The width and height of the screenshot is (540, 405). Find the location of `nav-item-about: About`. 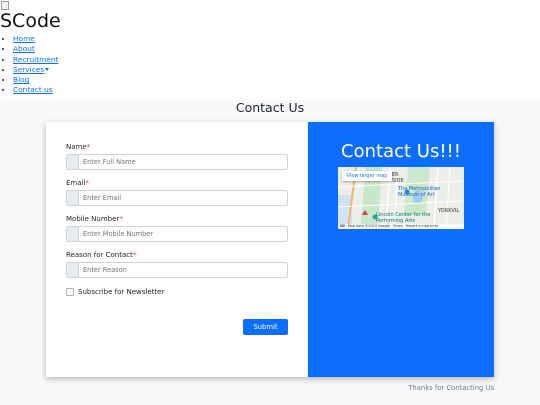

nav-item-about: About is located at coordinates (276, 49).